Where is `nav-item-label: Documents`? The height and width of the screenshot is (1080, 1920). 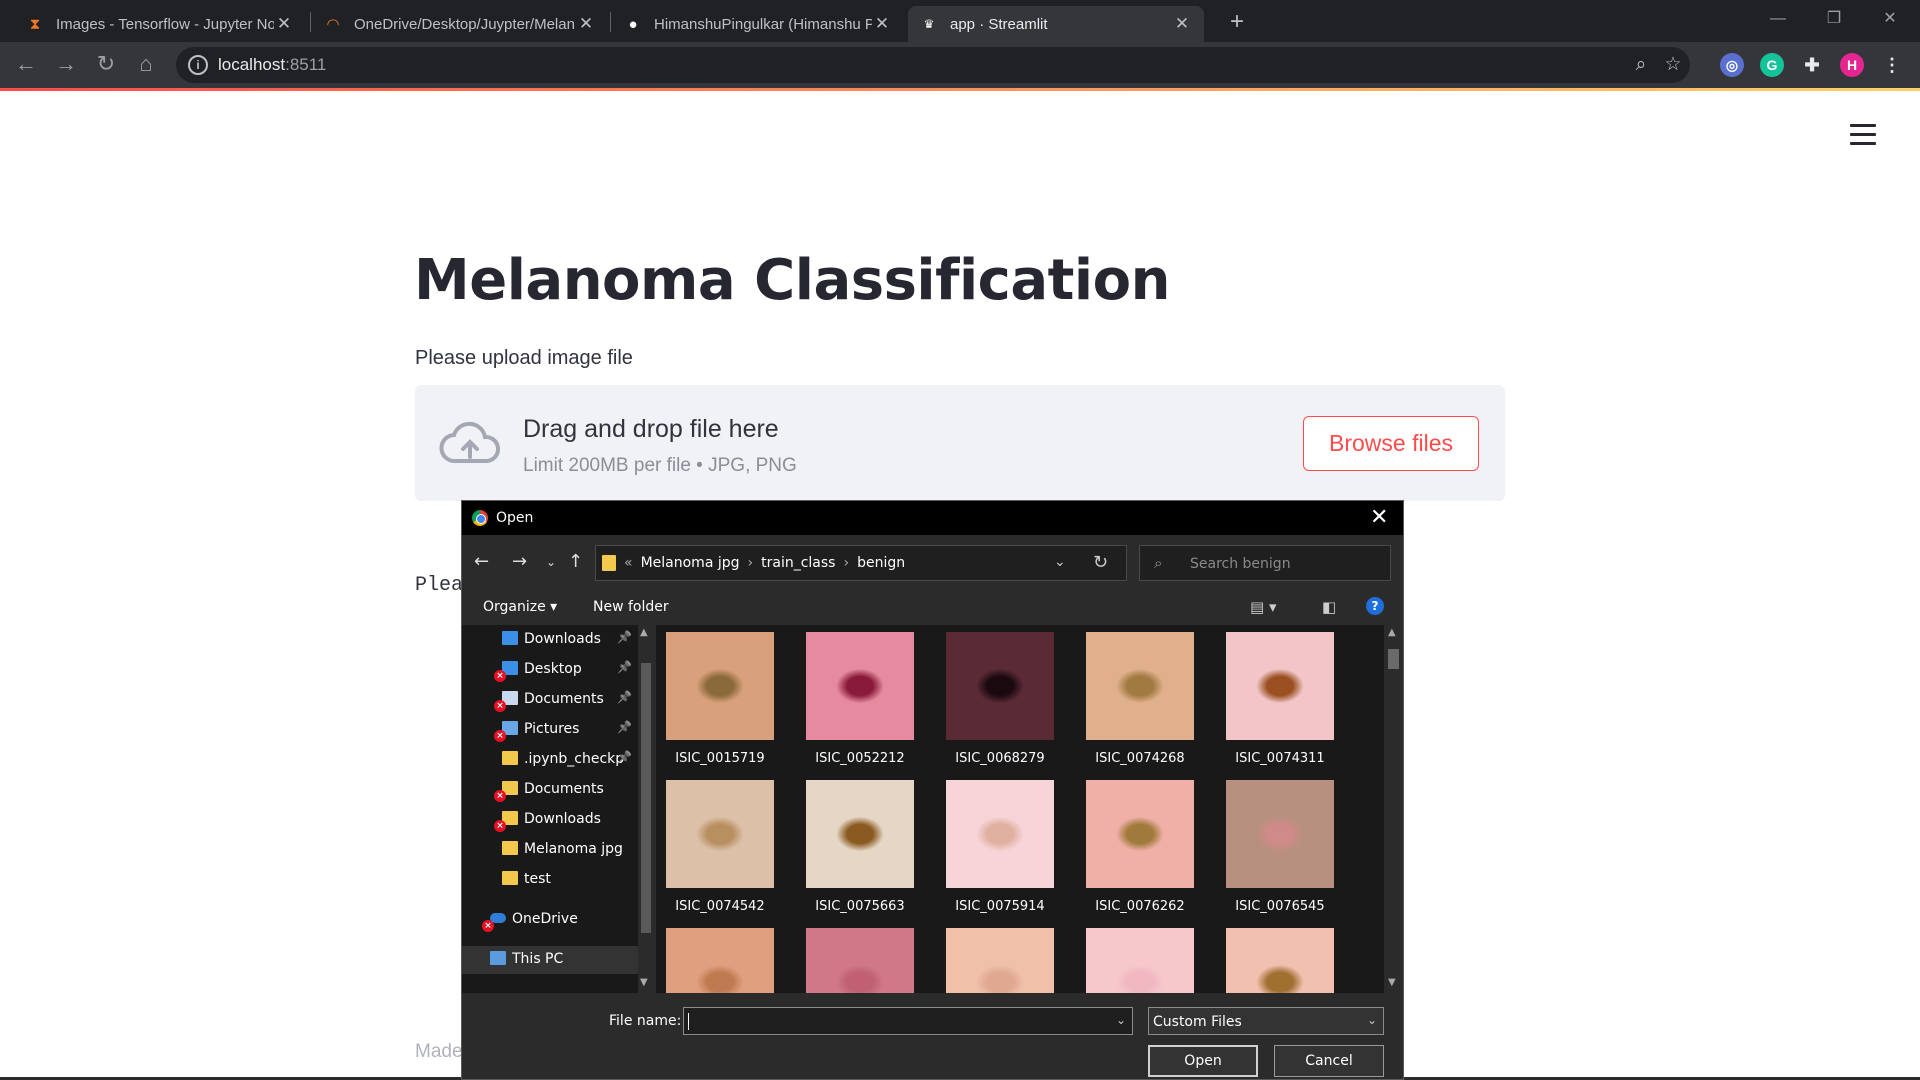 nav-item-label: Documents is located at coordinates (564, 789).